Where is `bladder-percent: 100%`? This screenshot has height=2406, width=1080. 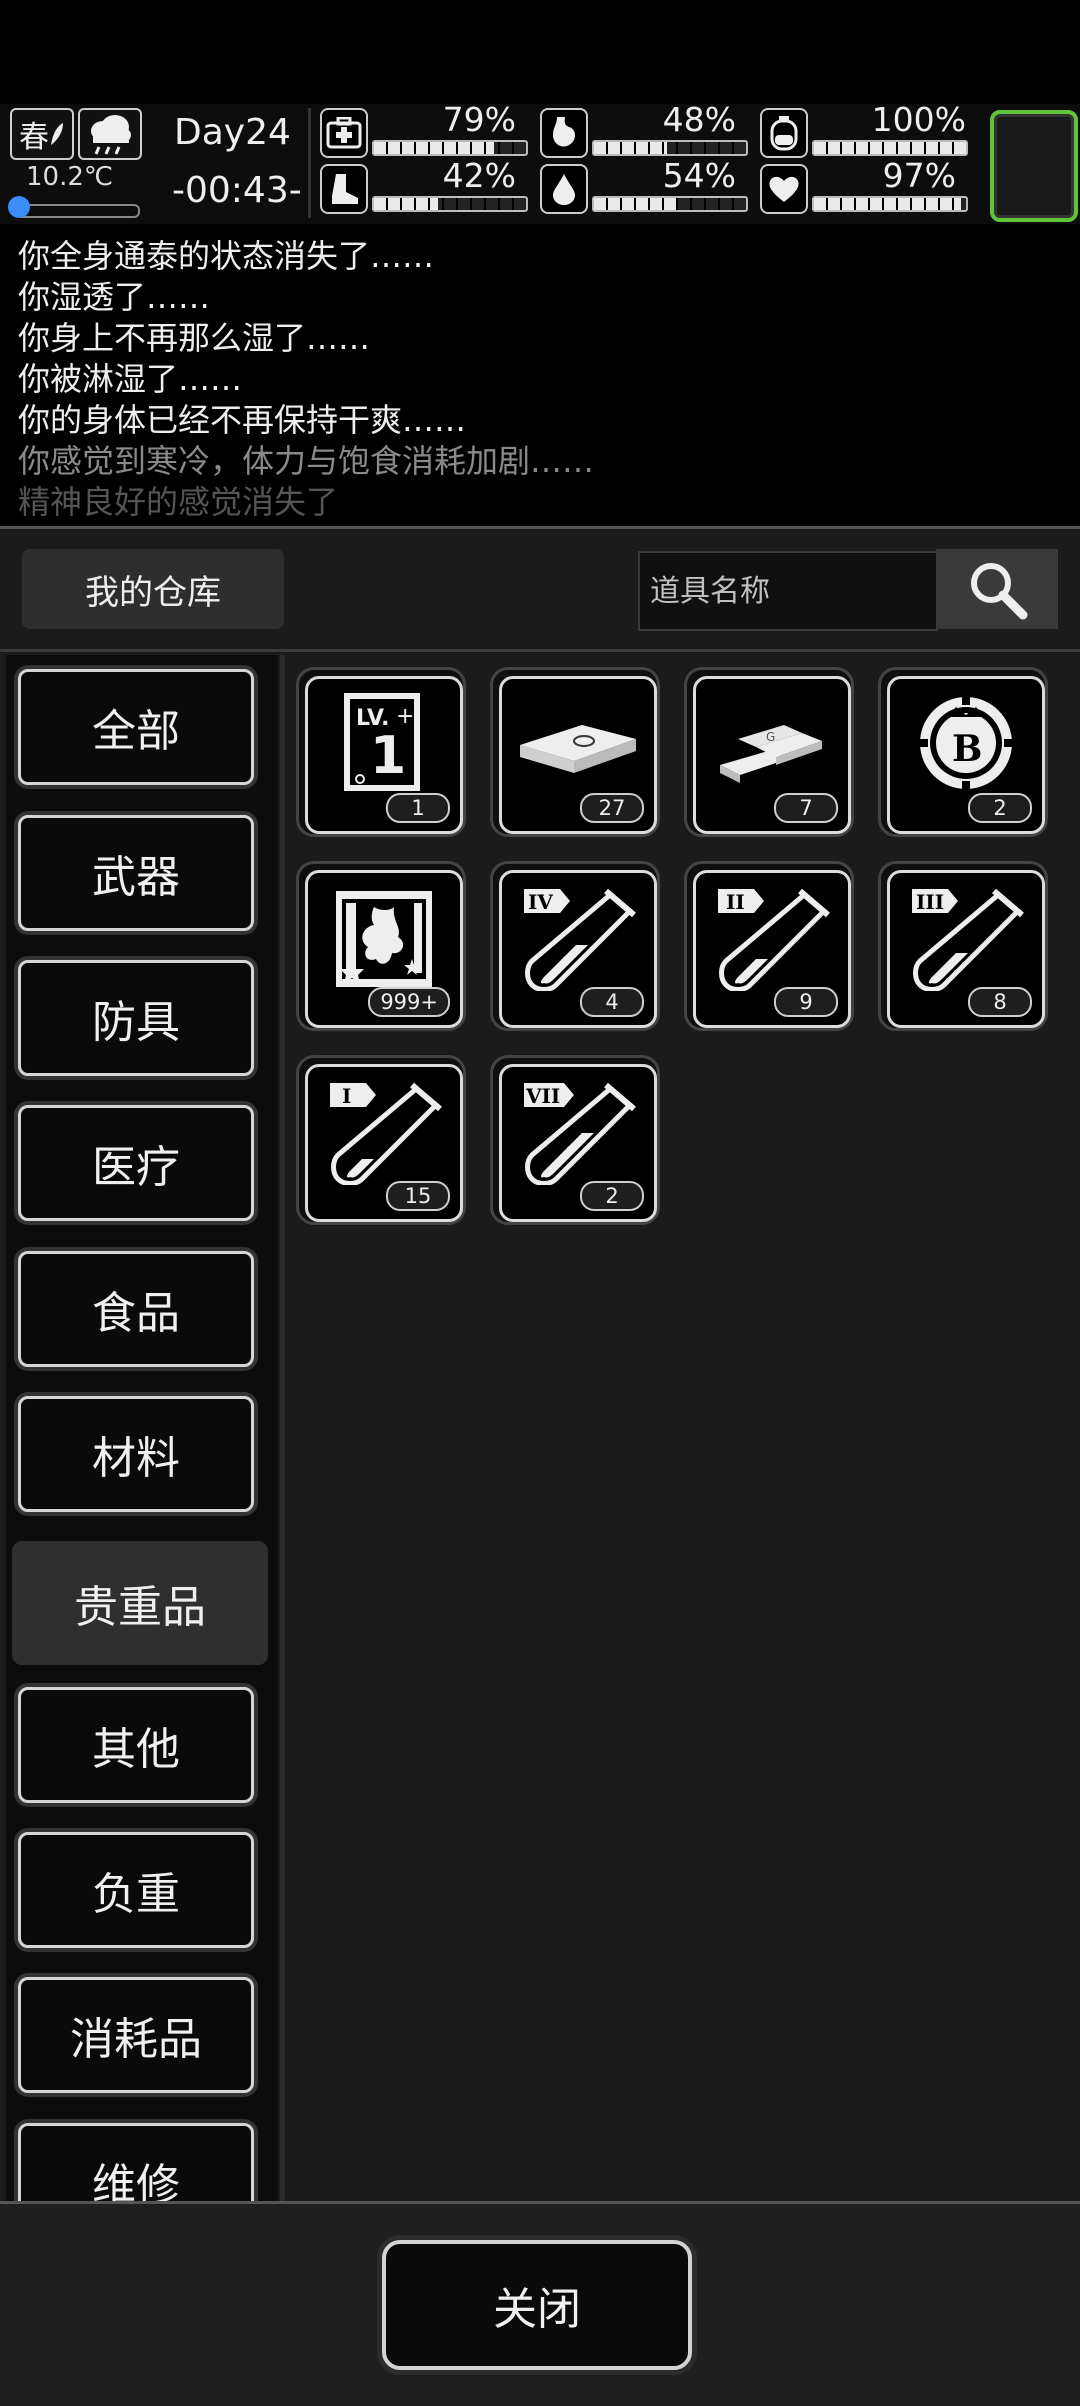
bladder-percent: 100% is located at coordinates (918, 119).